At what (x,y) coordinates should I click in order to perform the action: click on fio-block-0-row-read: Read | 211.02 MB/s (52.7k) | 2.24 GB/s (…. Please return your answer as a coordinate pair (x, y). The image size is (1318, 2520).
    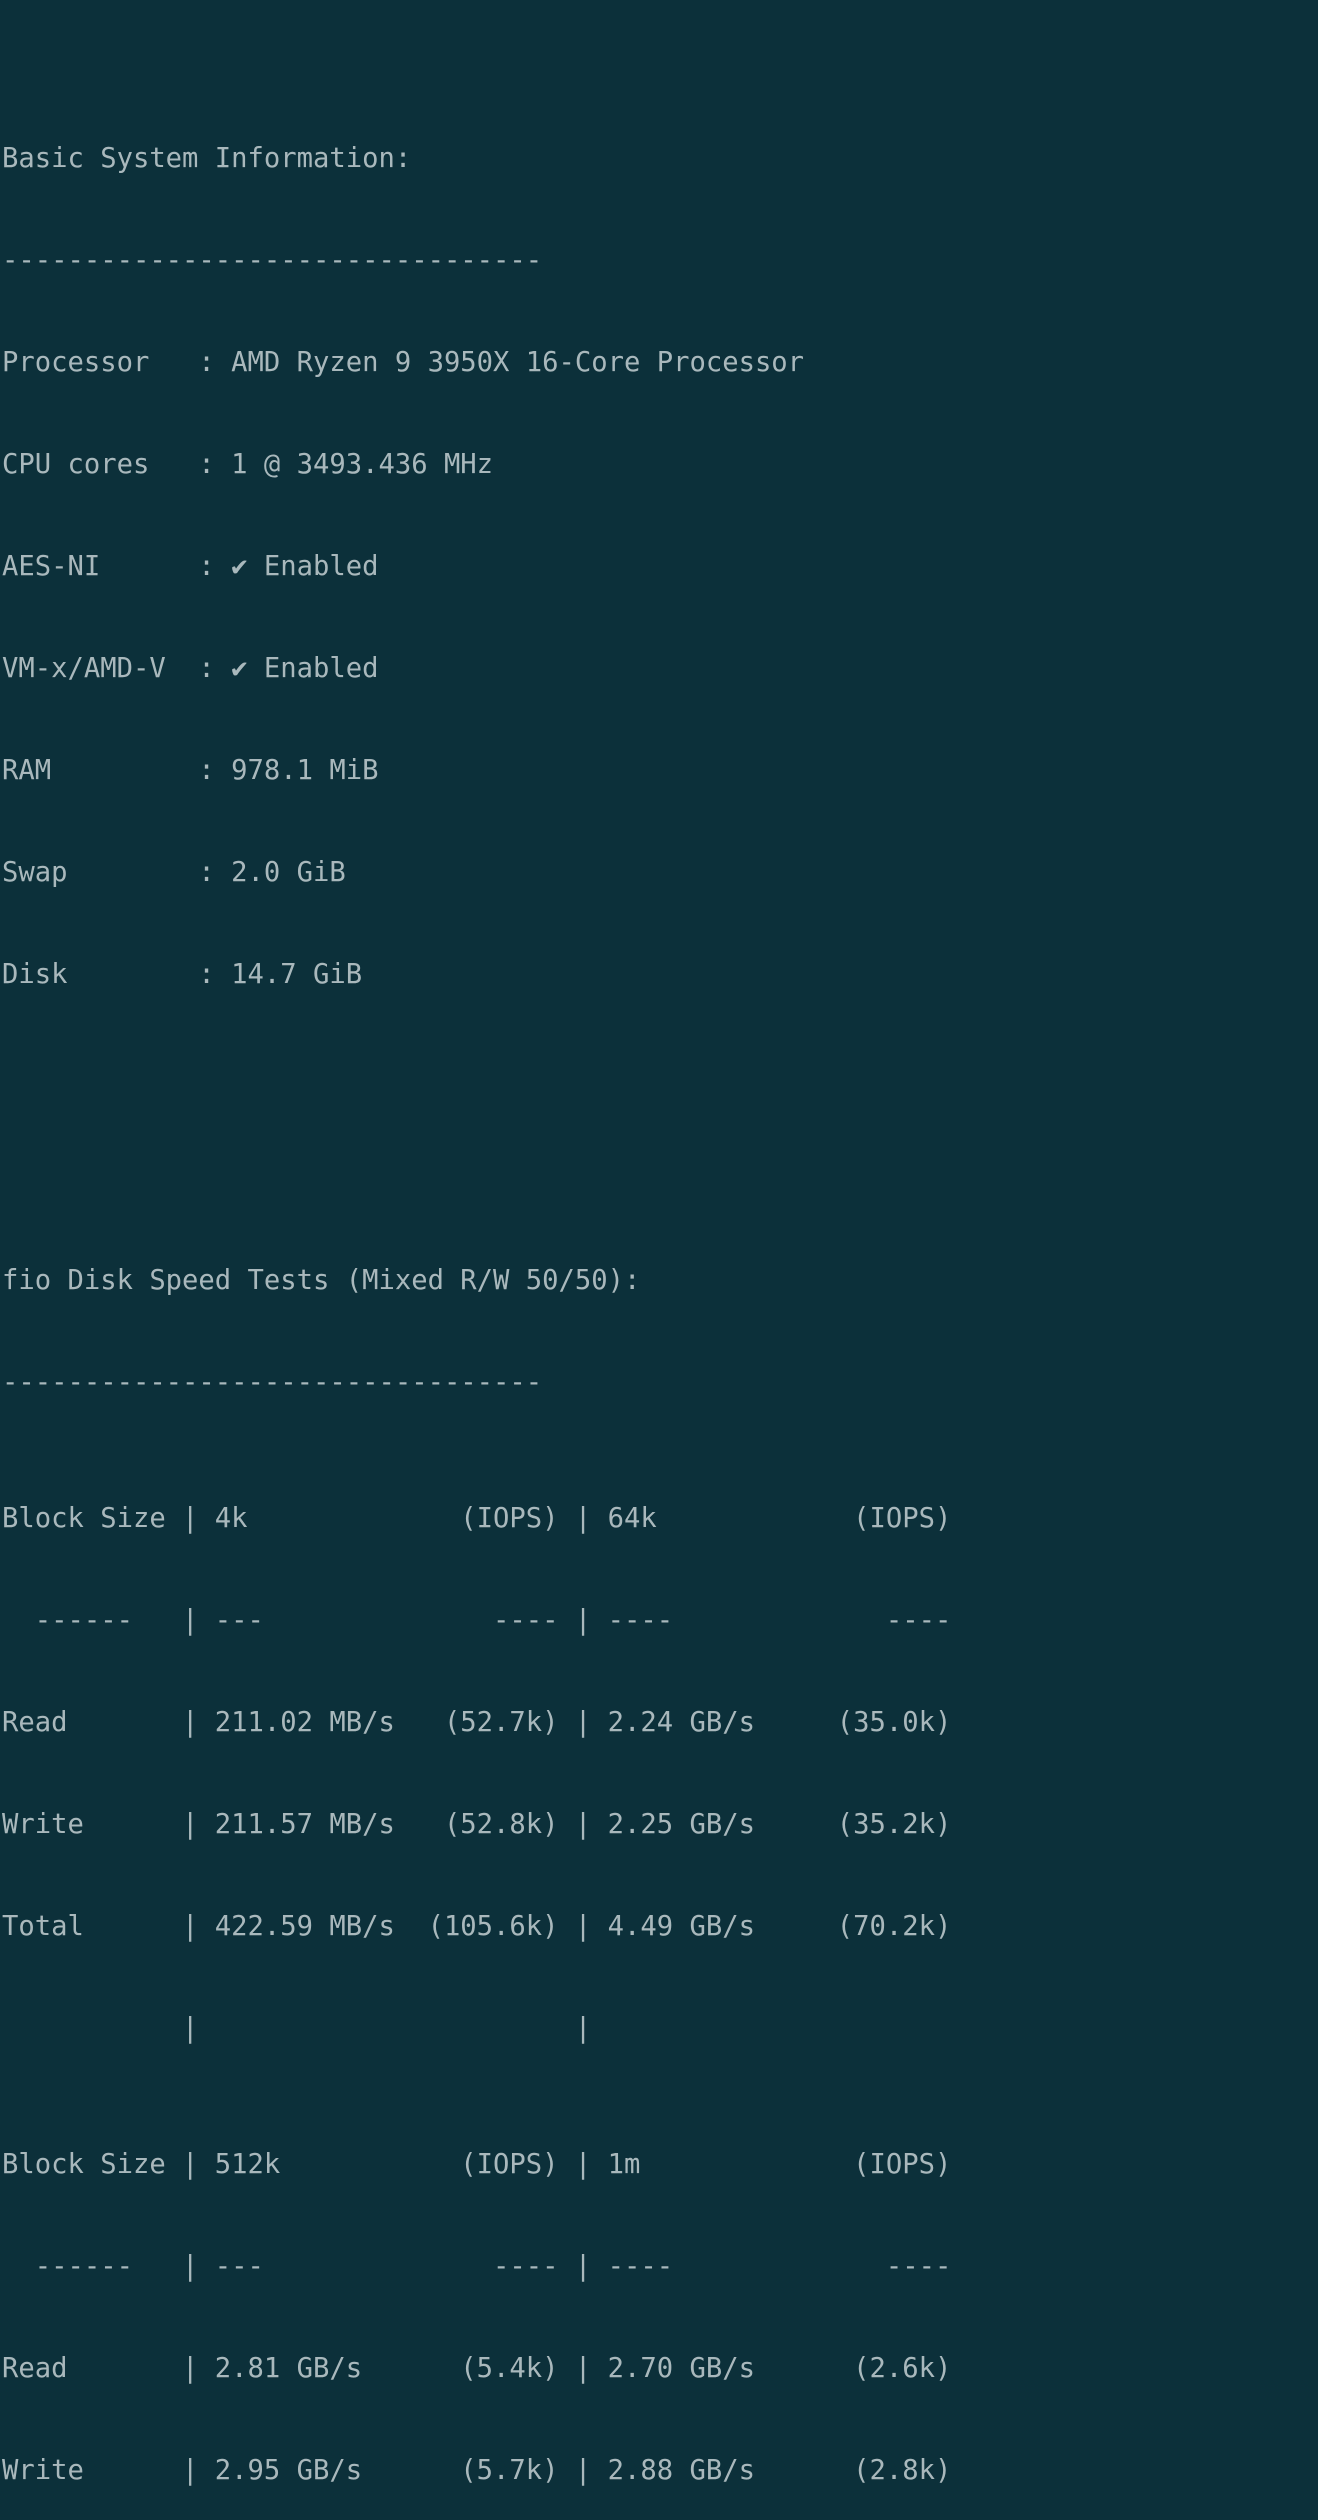
    Looking at the image, I should click on (477, 1722).